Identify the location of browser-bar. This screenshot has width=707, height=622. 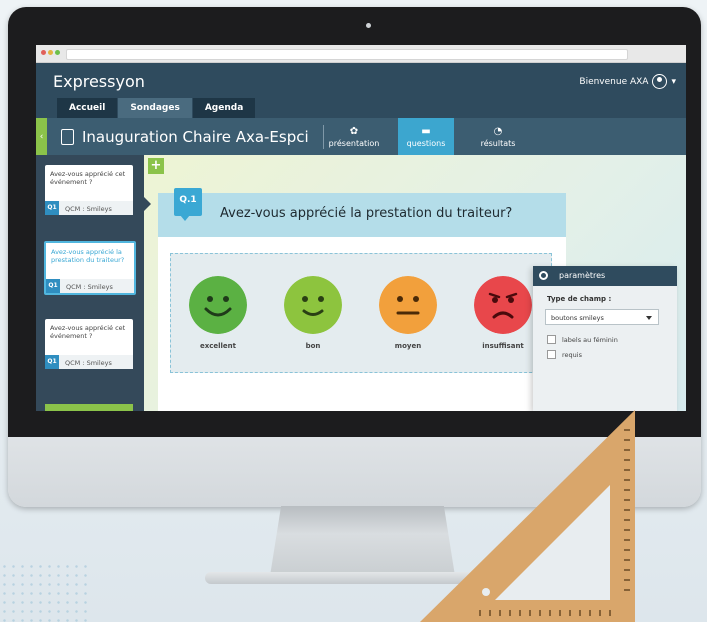
(361, 54).